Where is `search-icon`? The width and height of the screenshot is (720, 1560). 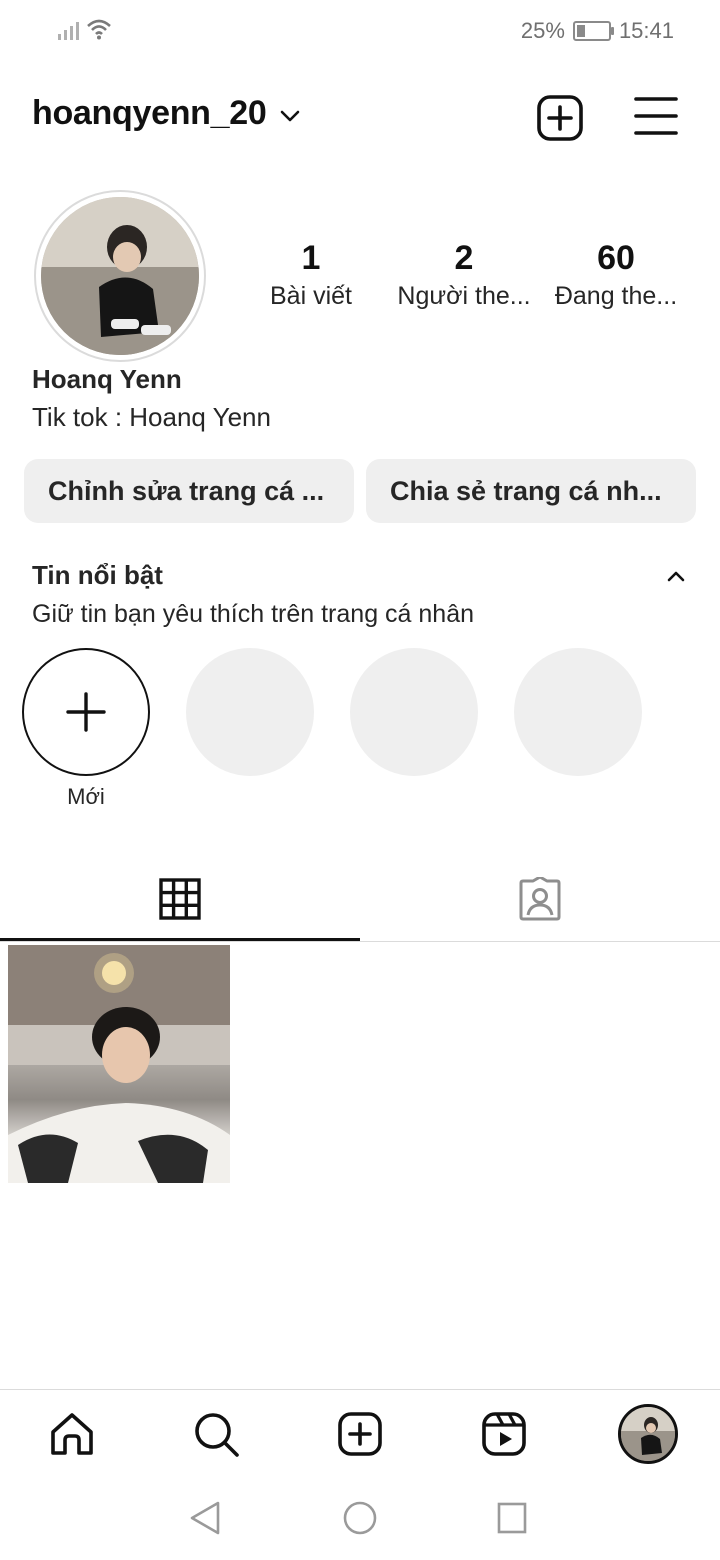 search-icon is located at coordinates (217, 1435).